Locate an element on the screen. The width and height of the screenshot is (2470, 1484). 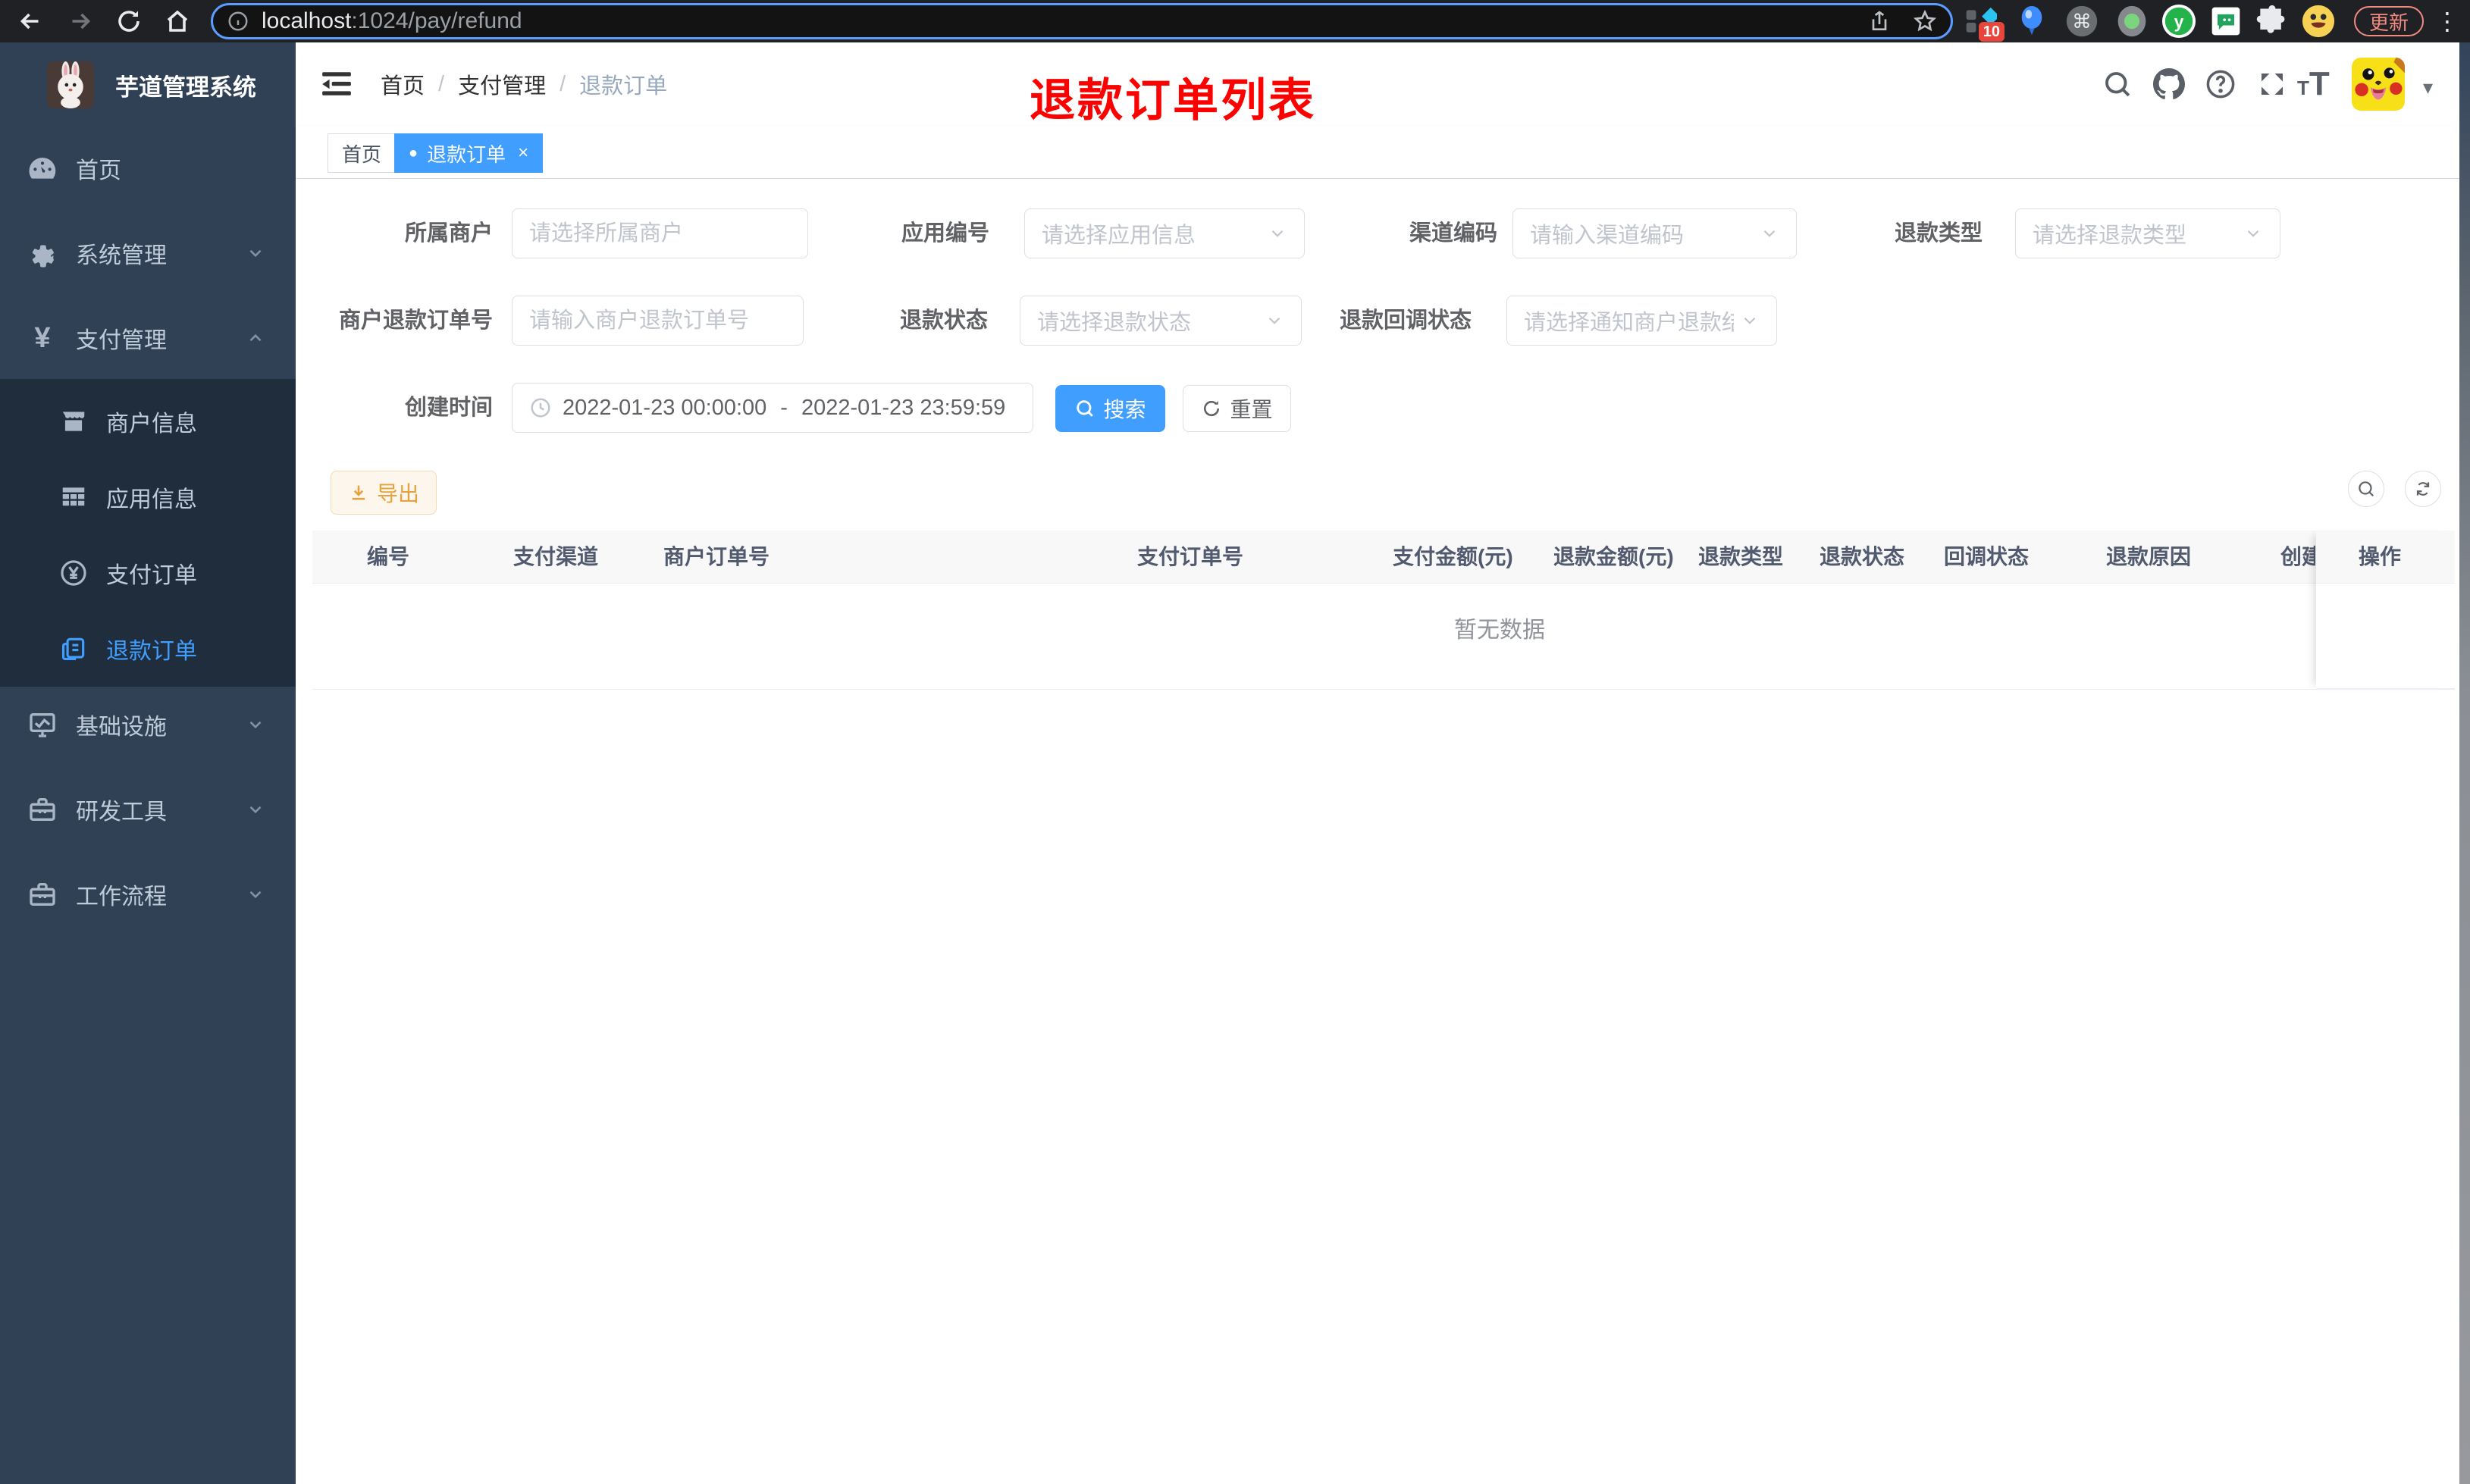
url-path: :1024/pay/refund is located at coordinates (436, 20).